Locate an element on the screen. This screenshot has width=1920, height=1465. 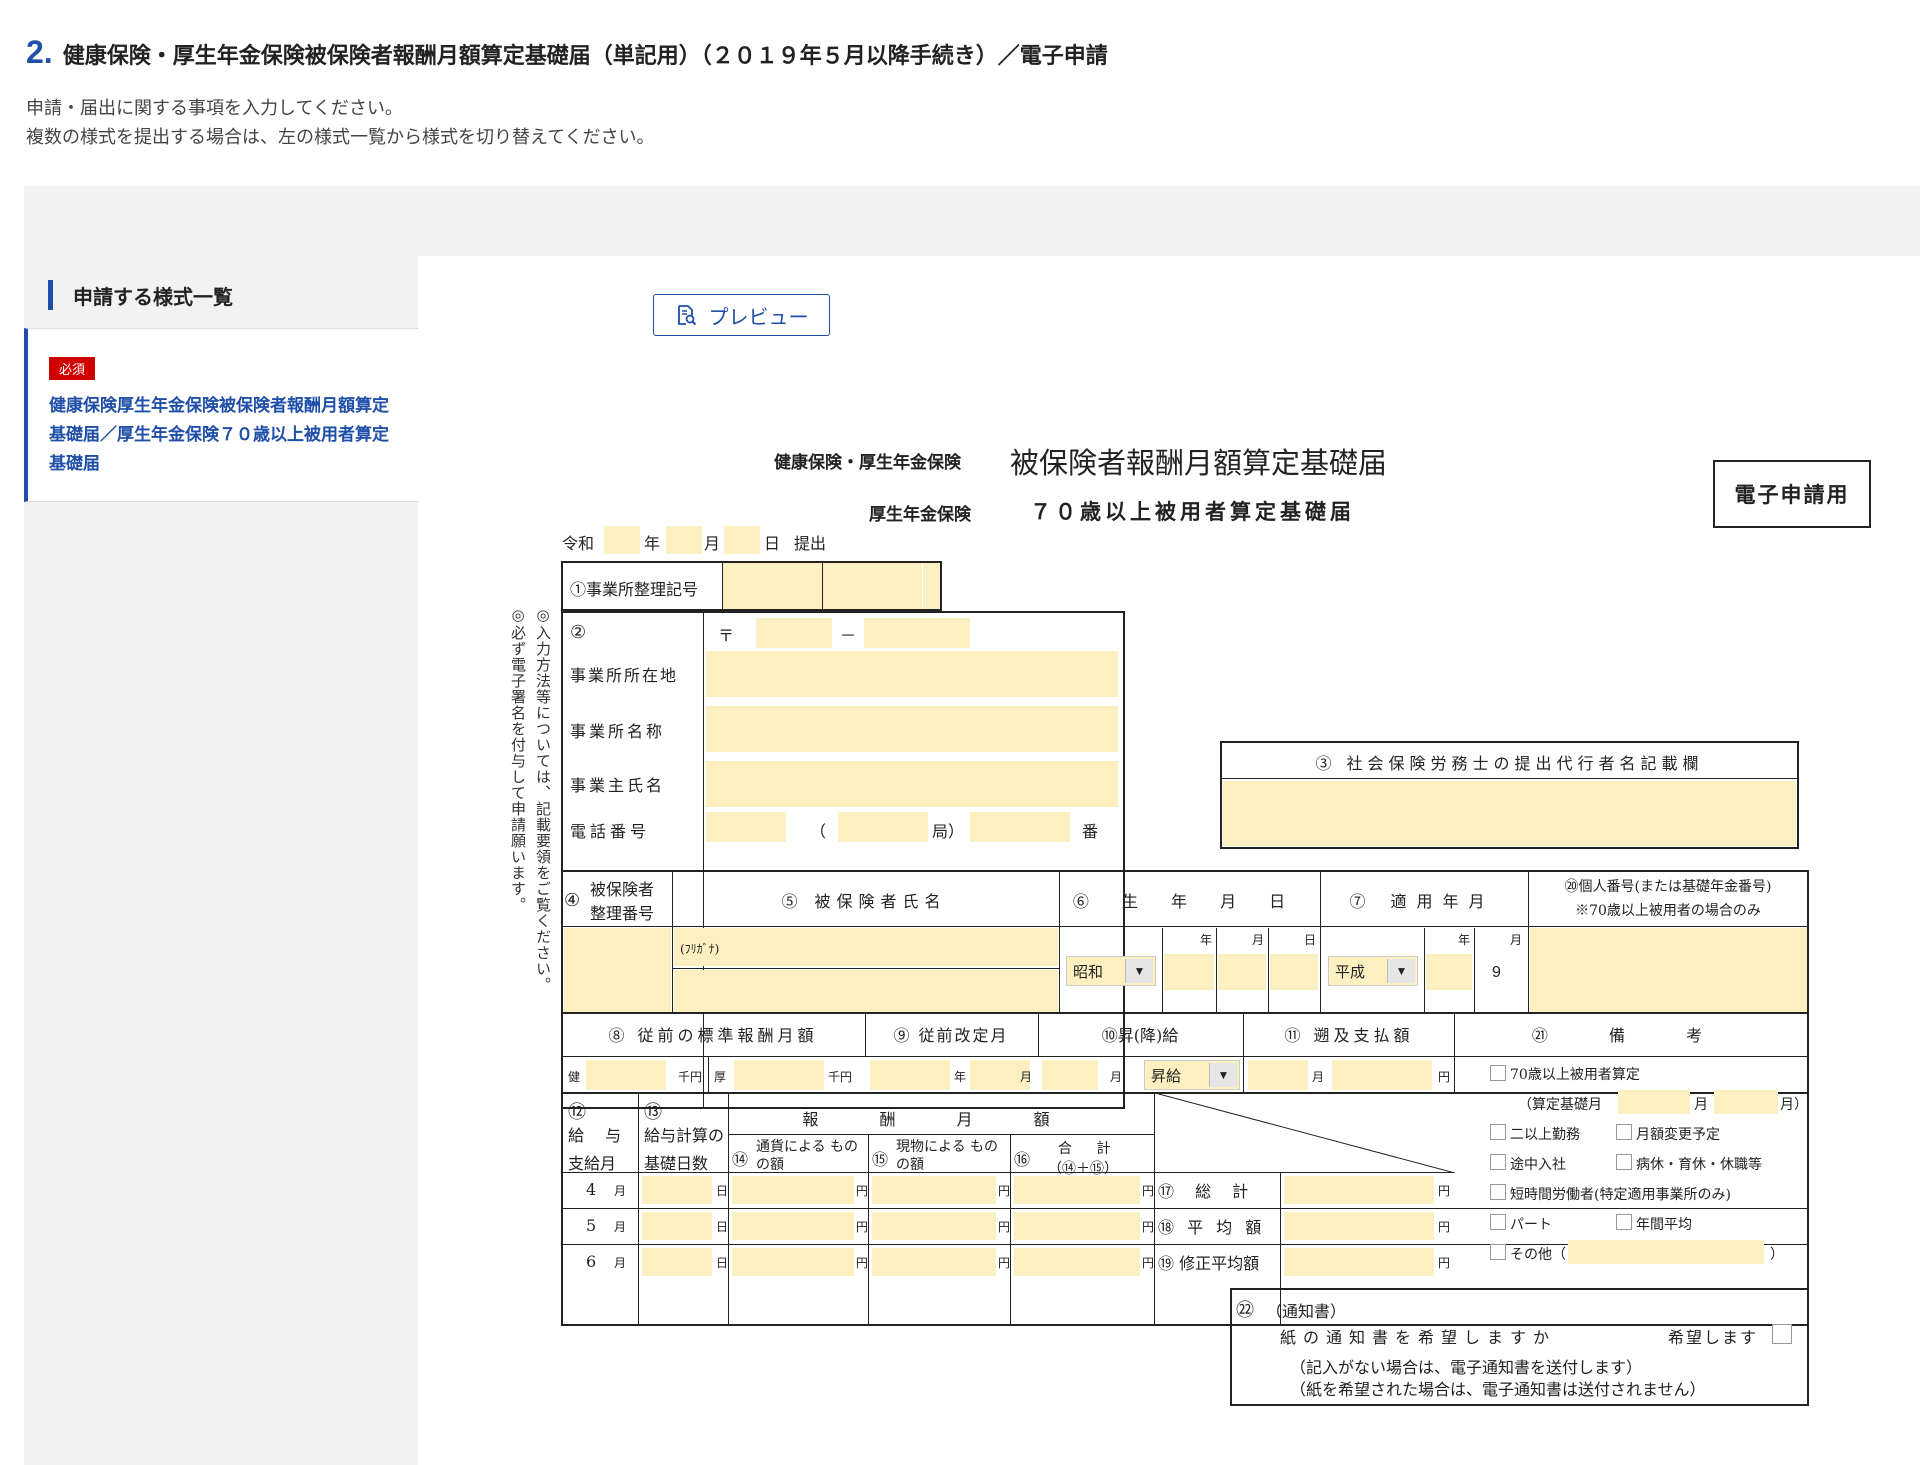
intro-line-2: 複数の様式を提出する場合は、左の様式一覧から様式を切り替えてください。 is located at coordinates (340, 137).